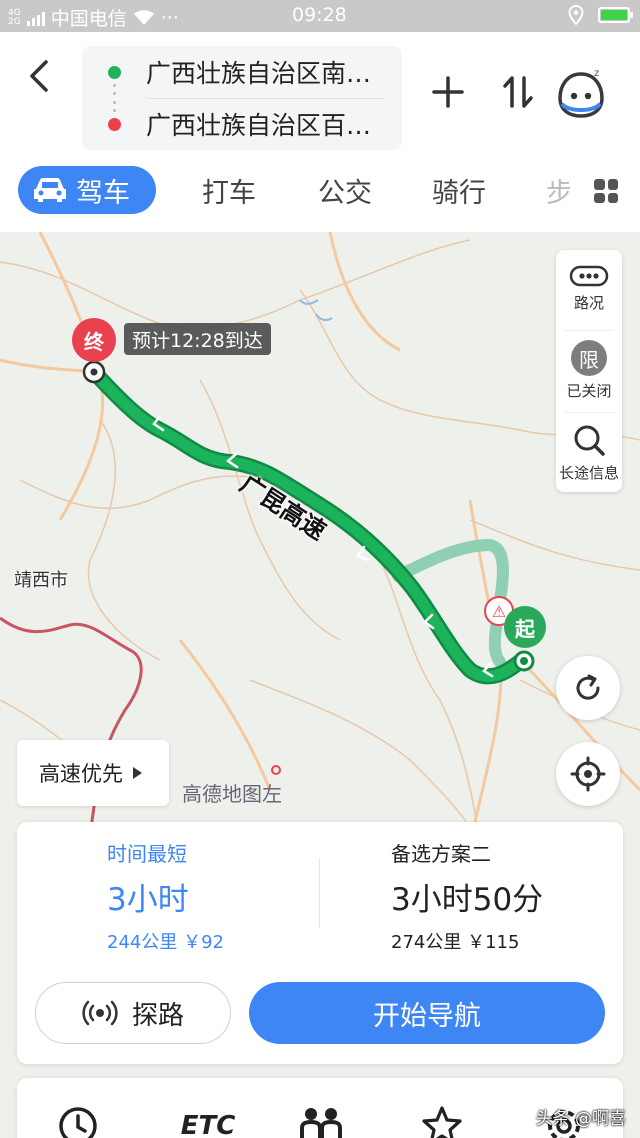 The image size is (640, 1138). I want to click on plan-duration: 3小时, so click(148, 900).